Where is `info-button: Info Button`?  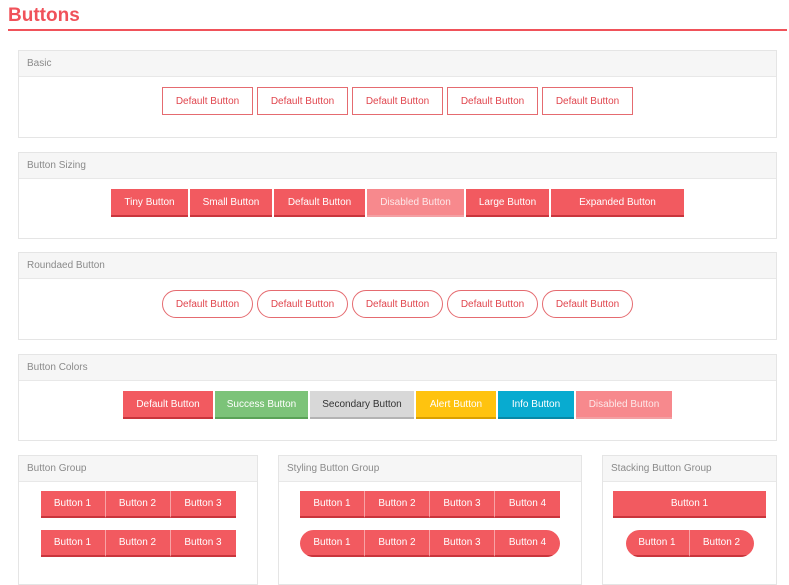
info-button: Info Button is located at coordinates (536, 405).